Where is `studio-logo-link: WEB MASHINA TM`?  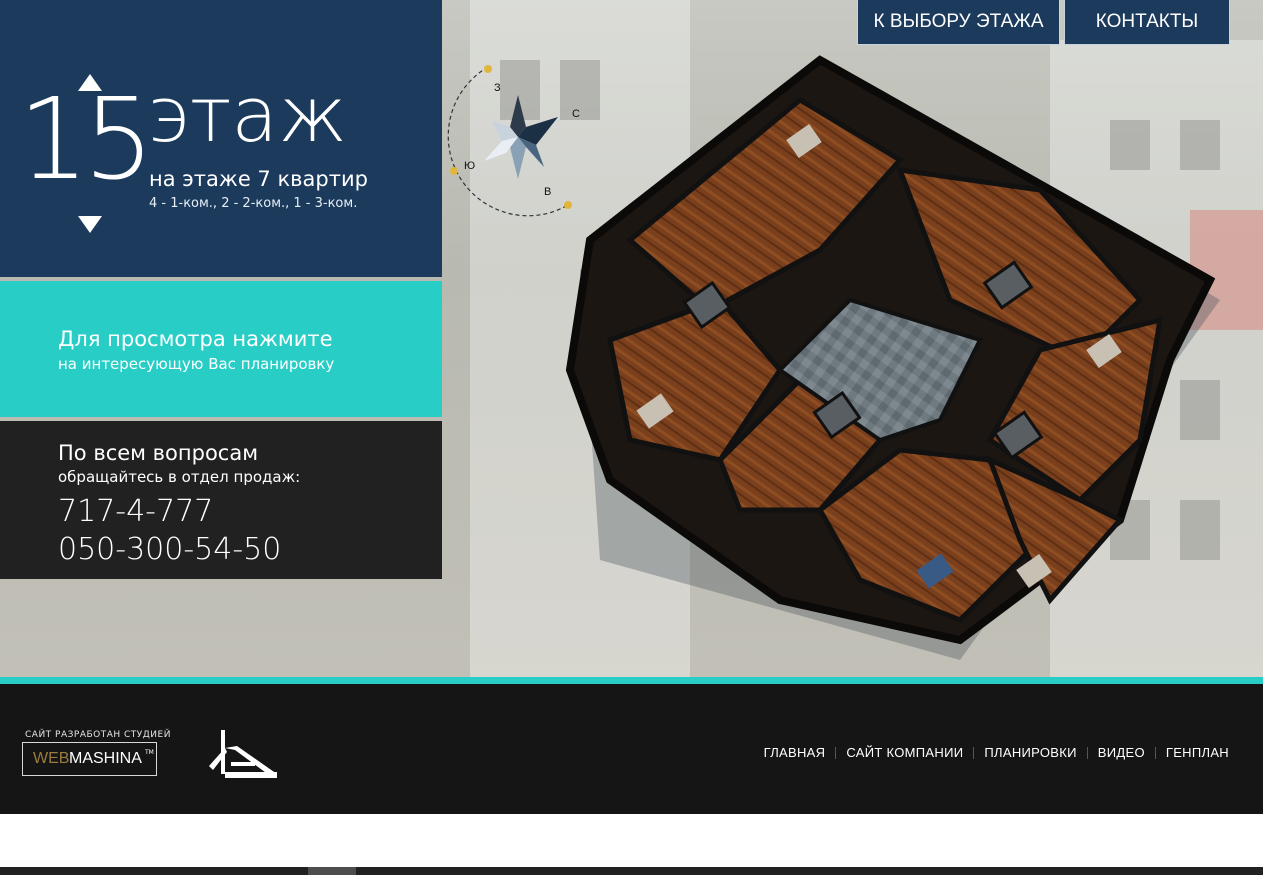
studio-logo-link: WEB MASHINA TM is located at coordinates (89, 759).